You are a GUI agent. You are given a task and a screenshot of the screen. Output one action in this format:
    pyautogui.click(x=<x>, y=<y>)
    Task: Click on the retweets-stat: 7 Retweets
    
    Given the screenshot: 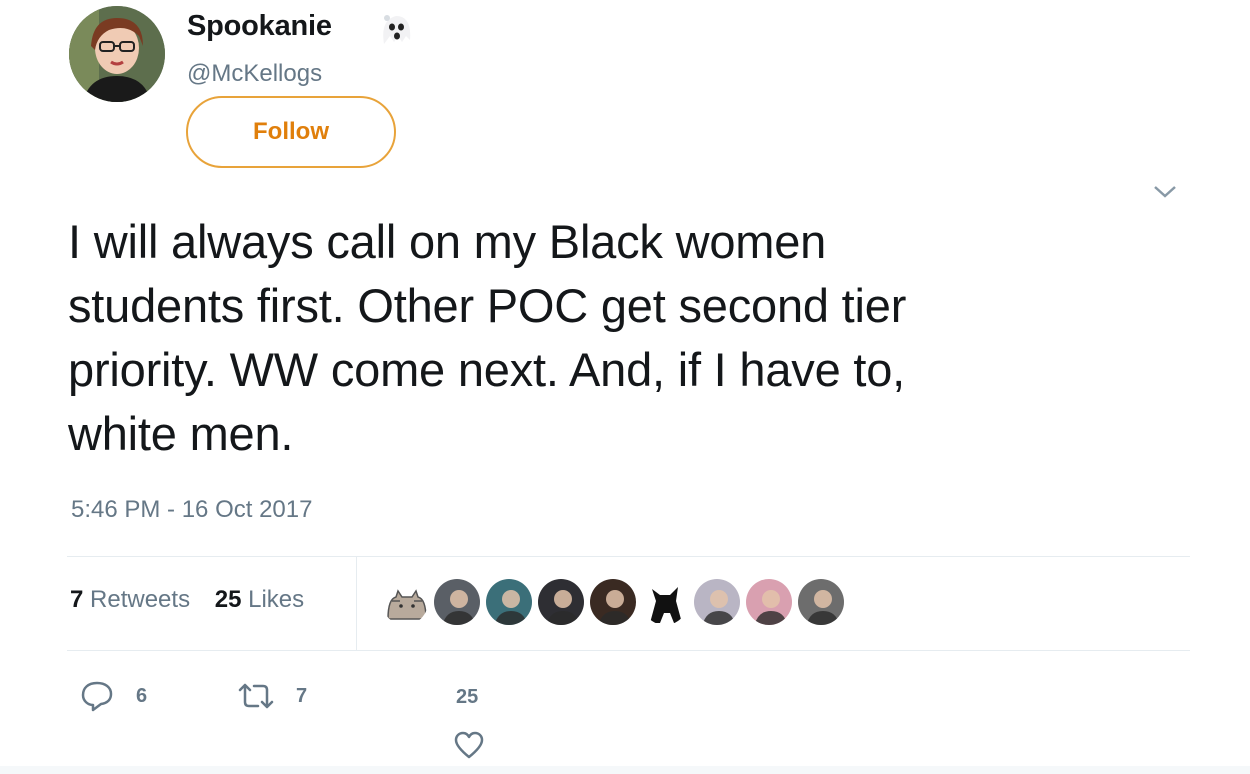 What is the action you would take?
    pyautogui.click(x=130, y=599)
    